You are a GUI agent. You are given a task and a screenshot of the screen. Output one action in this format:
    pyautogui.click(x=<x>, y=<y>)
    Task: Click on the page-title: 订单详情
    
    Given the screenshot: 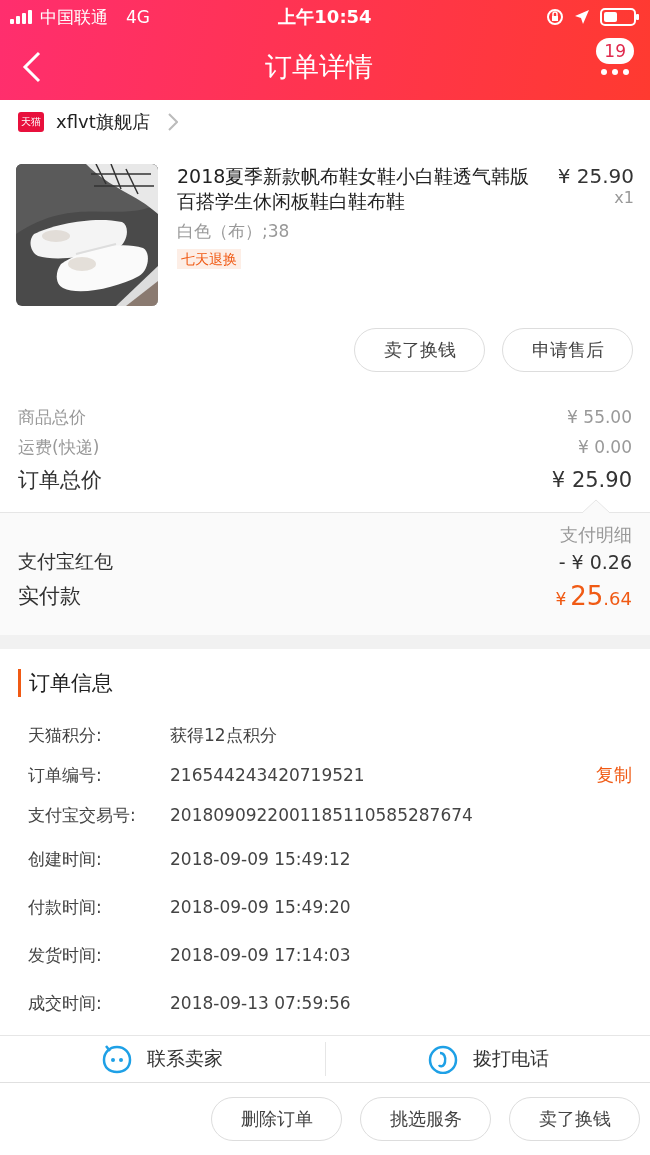 What is the action you would take?
    pyautogui.click(x=319, y=67)
    